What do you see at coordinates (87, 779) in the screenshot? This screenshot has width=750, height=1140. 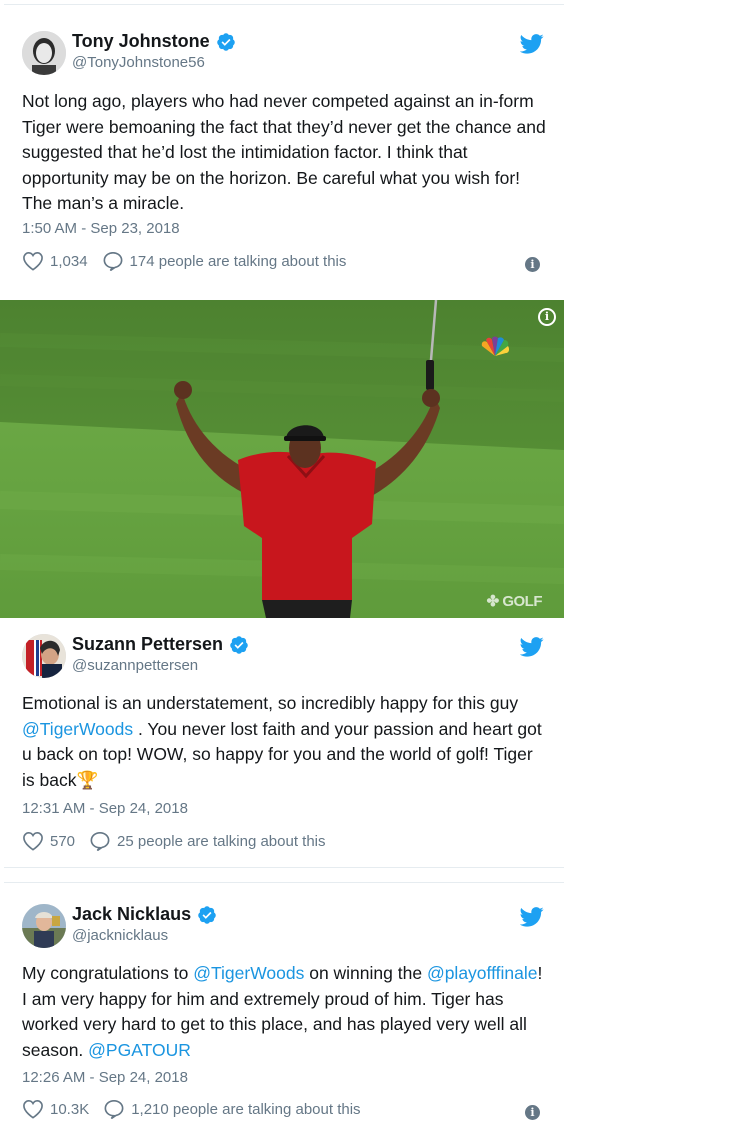 I see `trophy-emoji-icon: 🏆` at bounding box center [87, 779].